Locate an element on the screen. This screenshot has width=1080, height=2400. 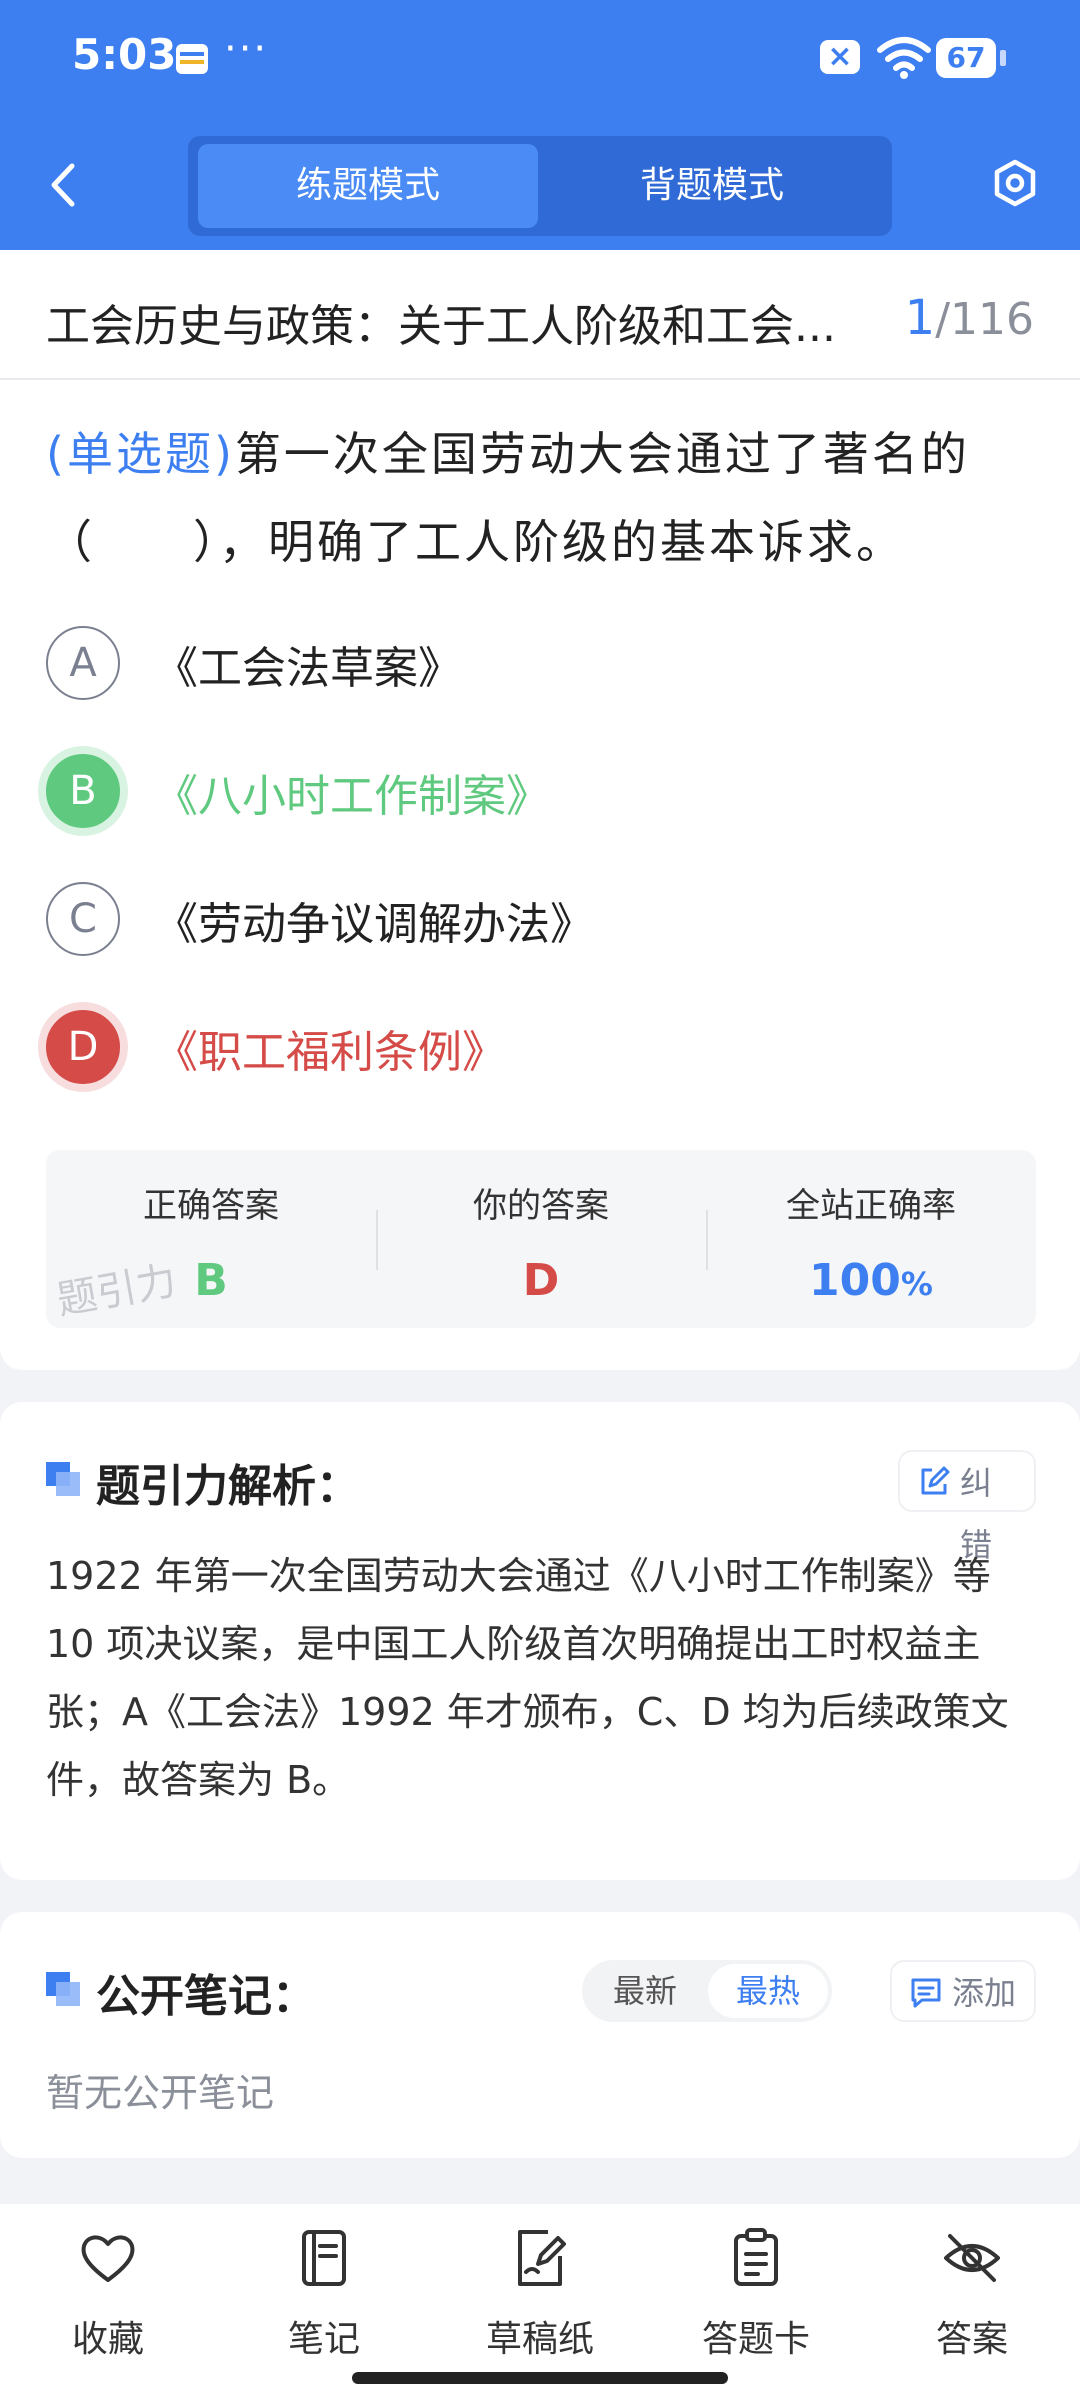
bottom-toolbar: 收藏 笔记 草稿纸 答题卡 答案 is located at coordinates (540, 2302).